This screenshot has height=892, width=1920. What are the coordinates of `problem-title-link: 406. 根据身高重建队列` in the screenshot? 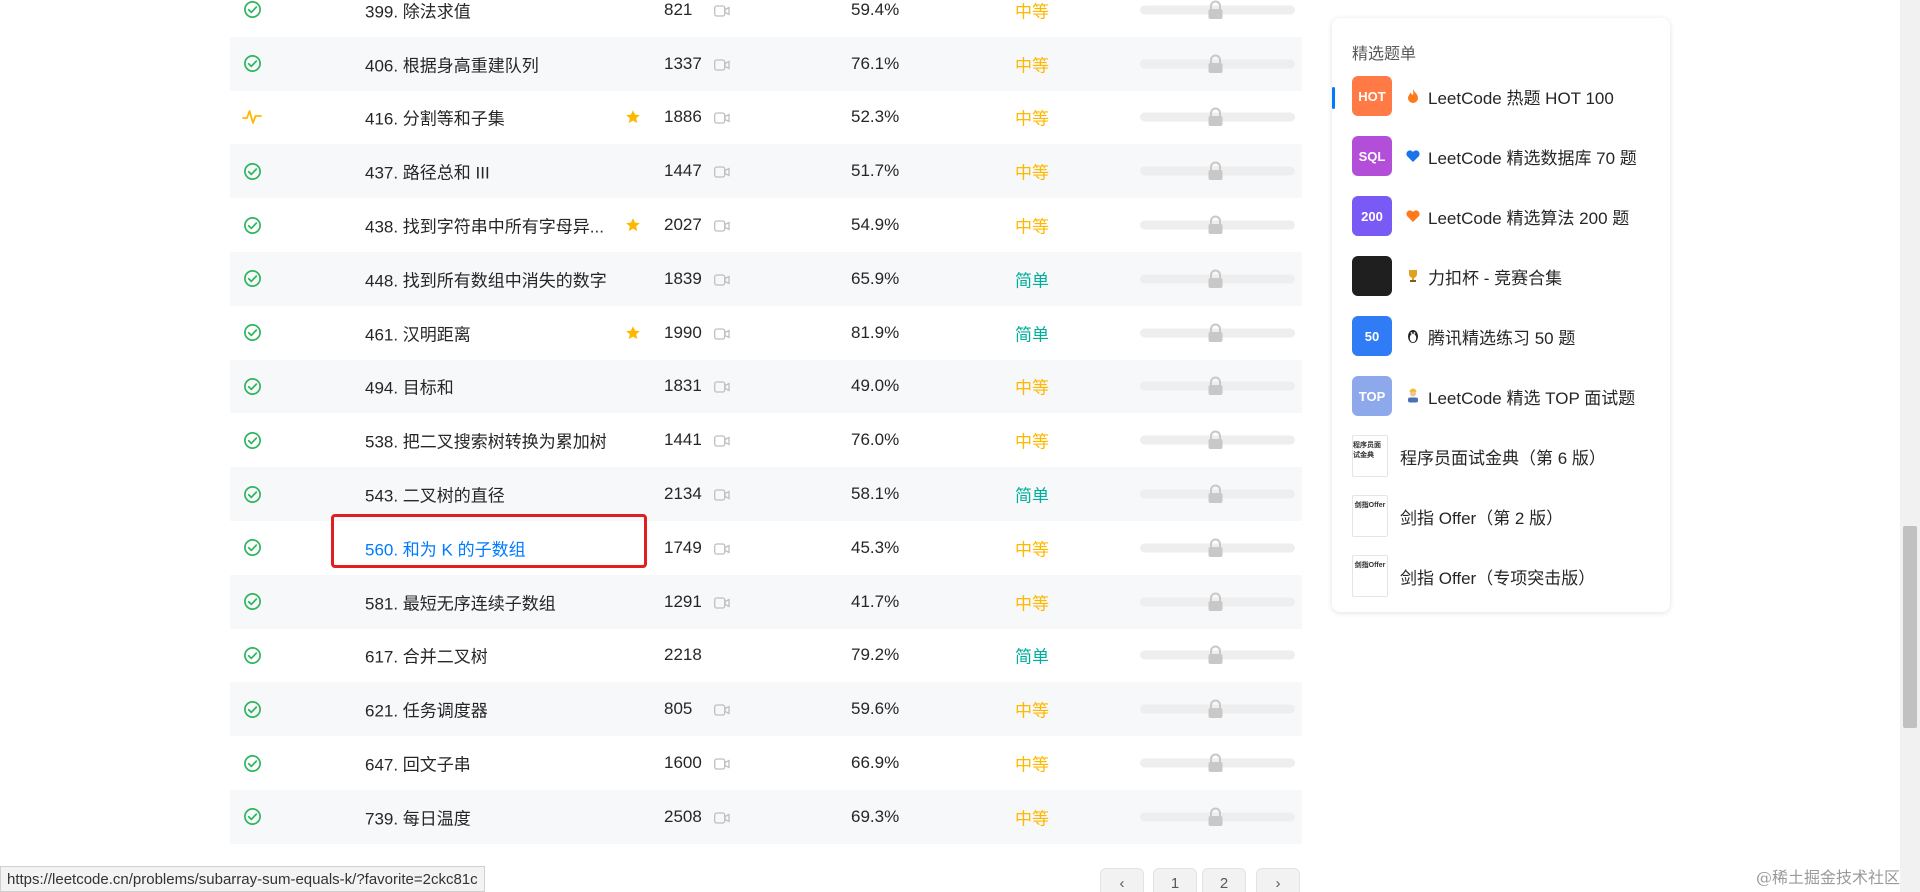 It's located at (452, 63).